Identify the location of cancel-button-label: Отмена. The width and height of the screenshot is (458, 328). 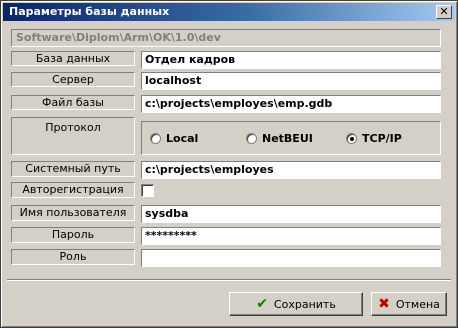
(417, 304).